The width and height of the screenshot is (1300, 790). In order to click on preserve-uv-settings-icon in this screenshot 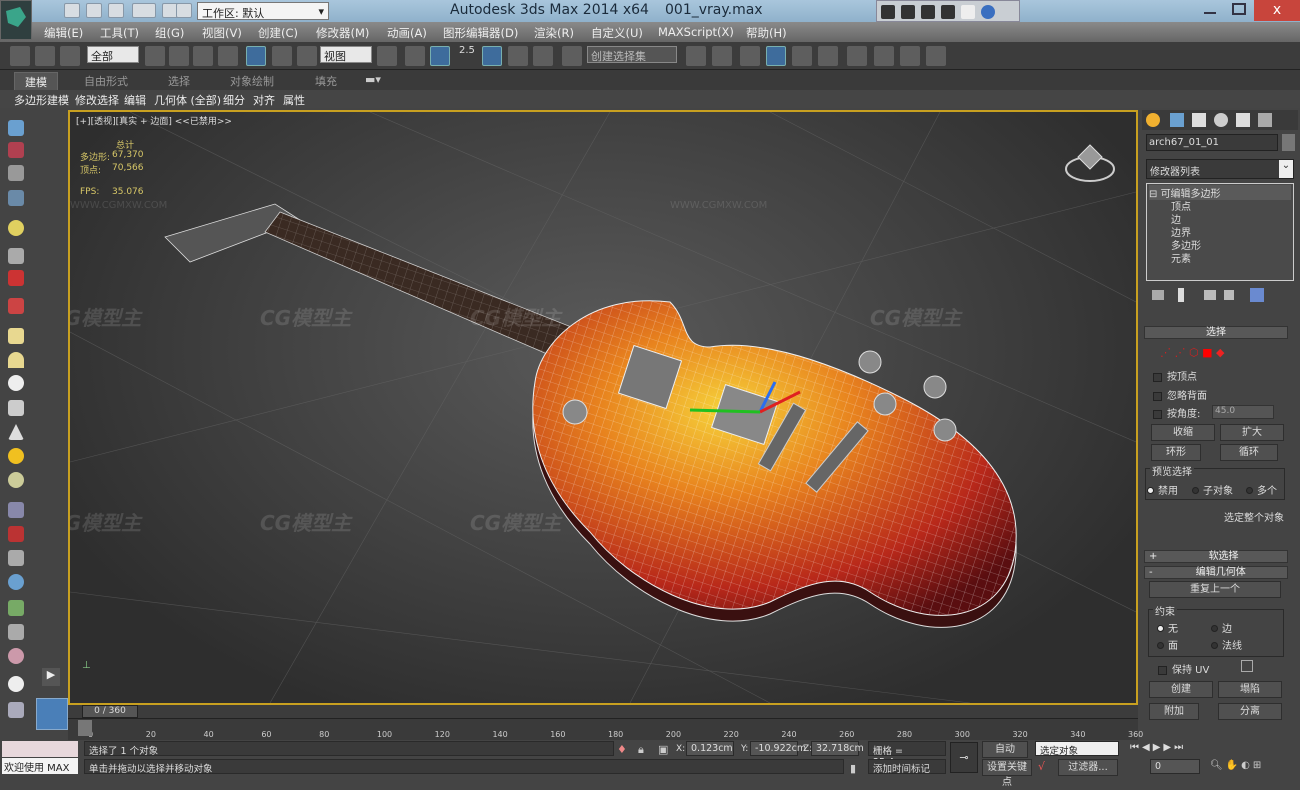, I will do `click(1247, 666)`.